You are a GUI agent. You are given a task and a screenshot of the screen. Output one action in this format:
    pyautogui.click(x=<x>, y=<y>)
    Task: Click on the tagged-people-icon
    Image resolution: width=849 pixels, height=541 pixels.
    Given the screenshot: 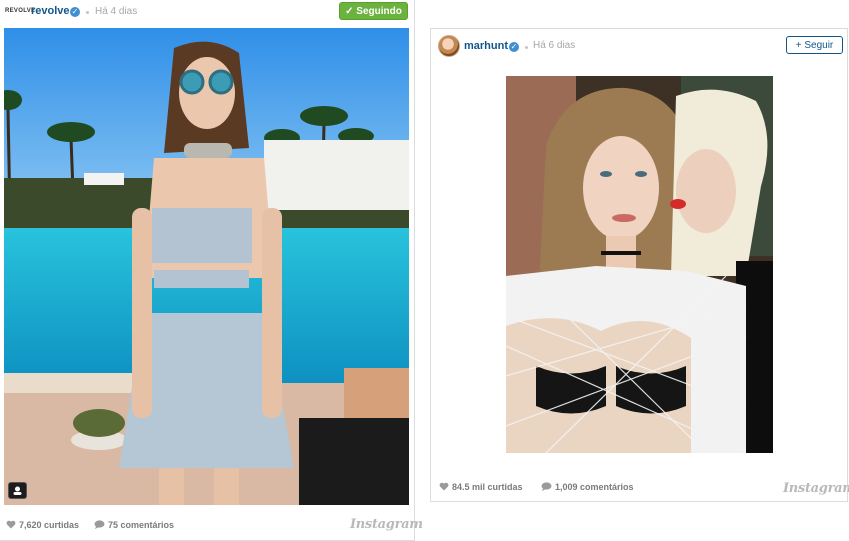 What is the action you would take?
    pyautogui.click(x=17, y=490)
    